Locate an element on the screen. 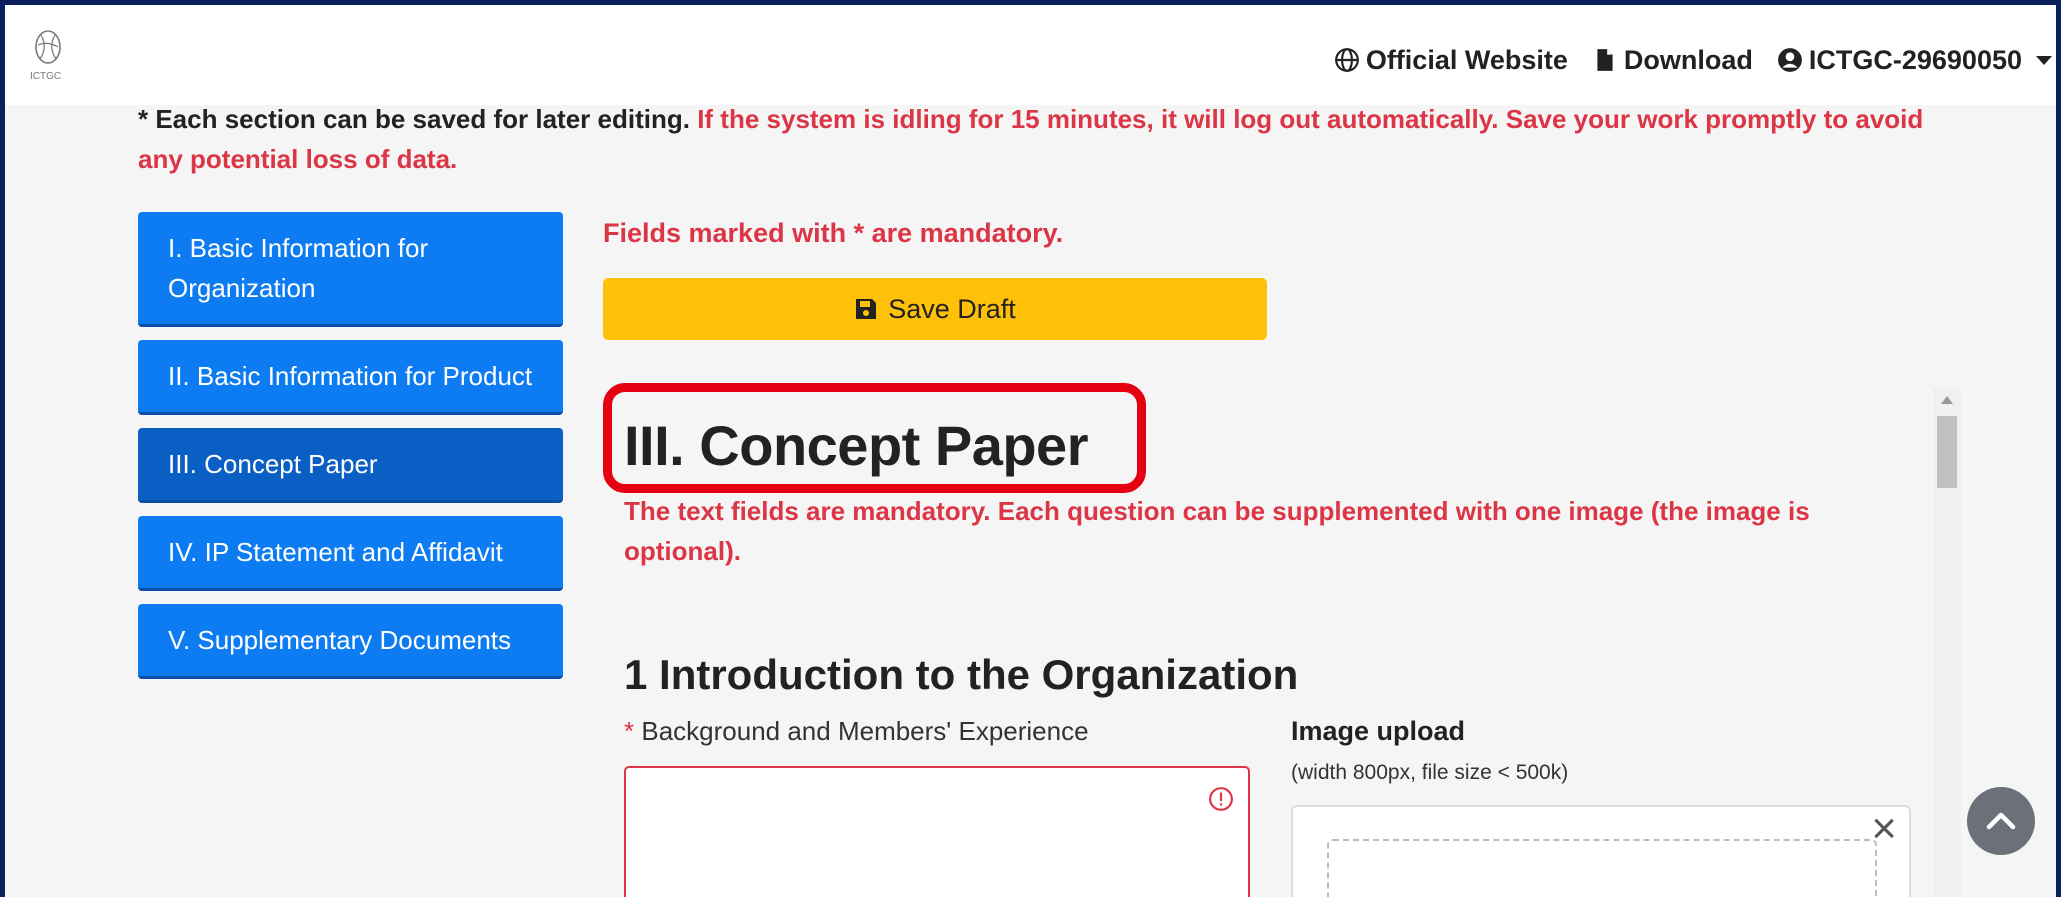 The height and width of the screenshot is (897, 2061). official-website-link: Official Website is located at coordinates (1451, 60).